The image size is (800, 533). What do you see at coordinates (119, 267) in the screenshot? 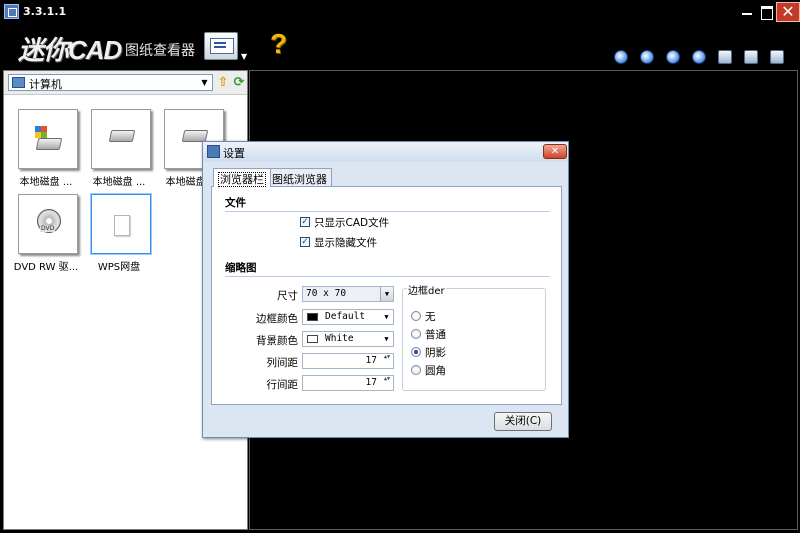
I see `file-label: WPS网盘` at bounding box center [119, 267].